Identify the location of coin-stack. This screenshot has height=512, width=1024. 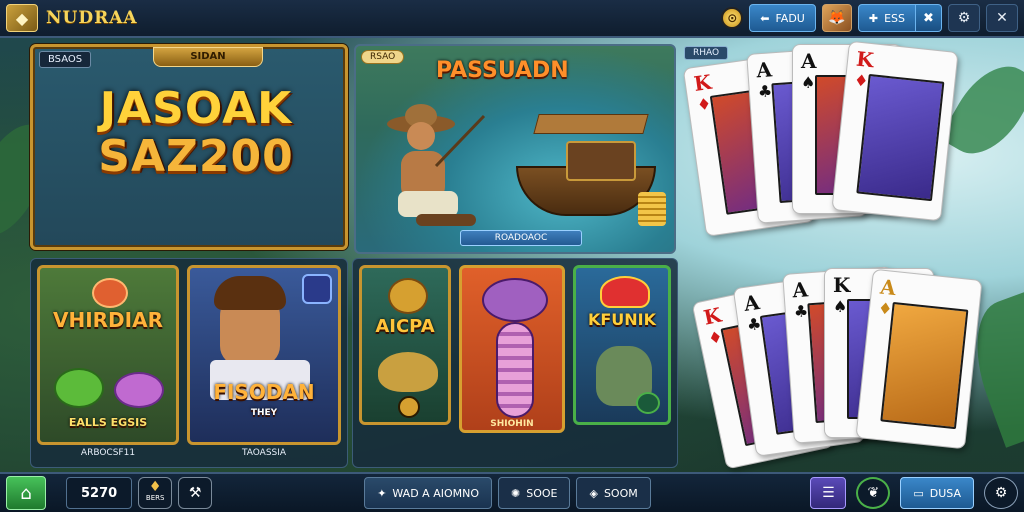
(652, 209).